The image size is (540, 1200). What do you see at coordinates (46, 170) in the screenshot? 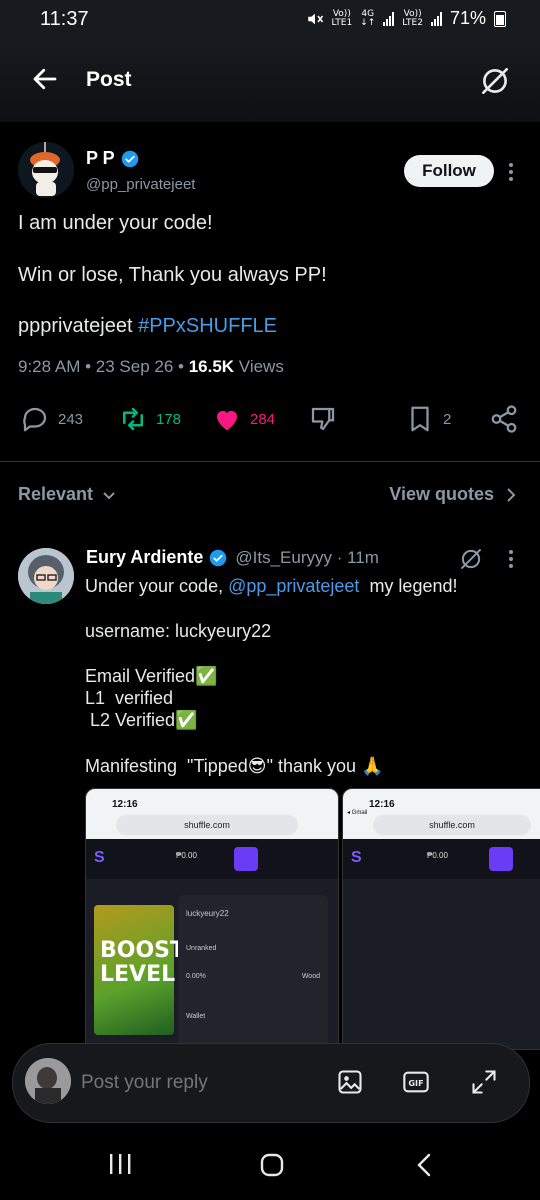
I see `author-avatar` at bounding box center [46, 170].